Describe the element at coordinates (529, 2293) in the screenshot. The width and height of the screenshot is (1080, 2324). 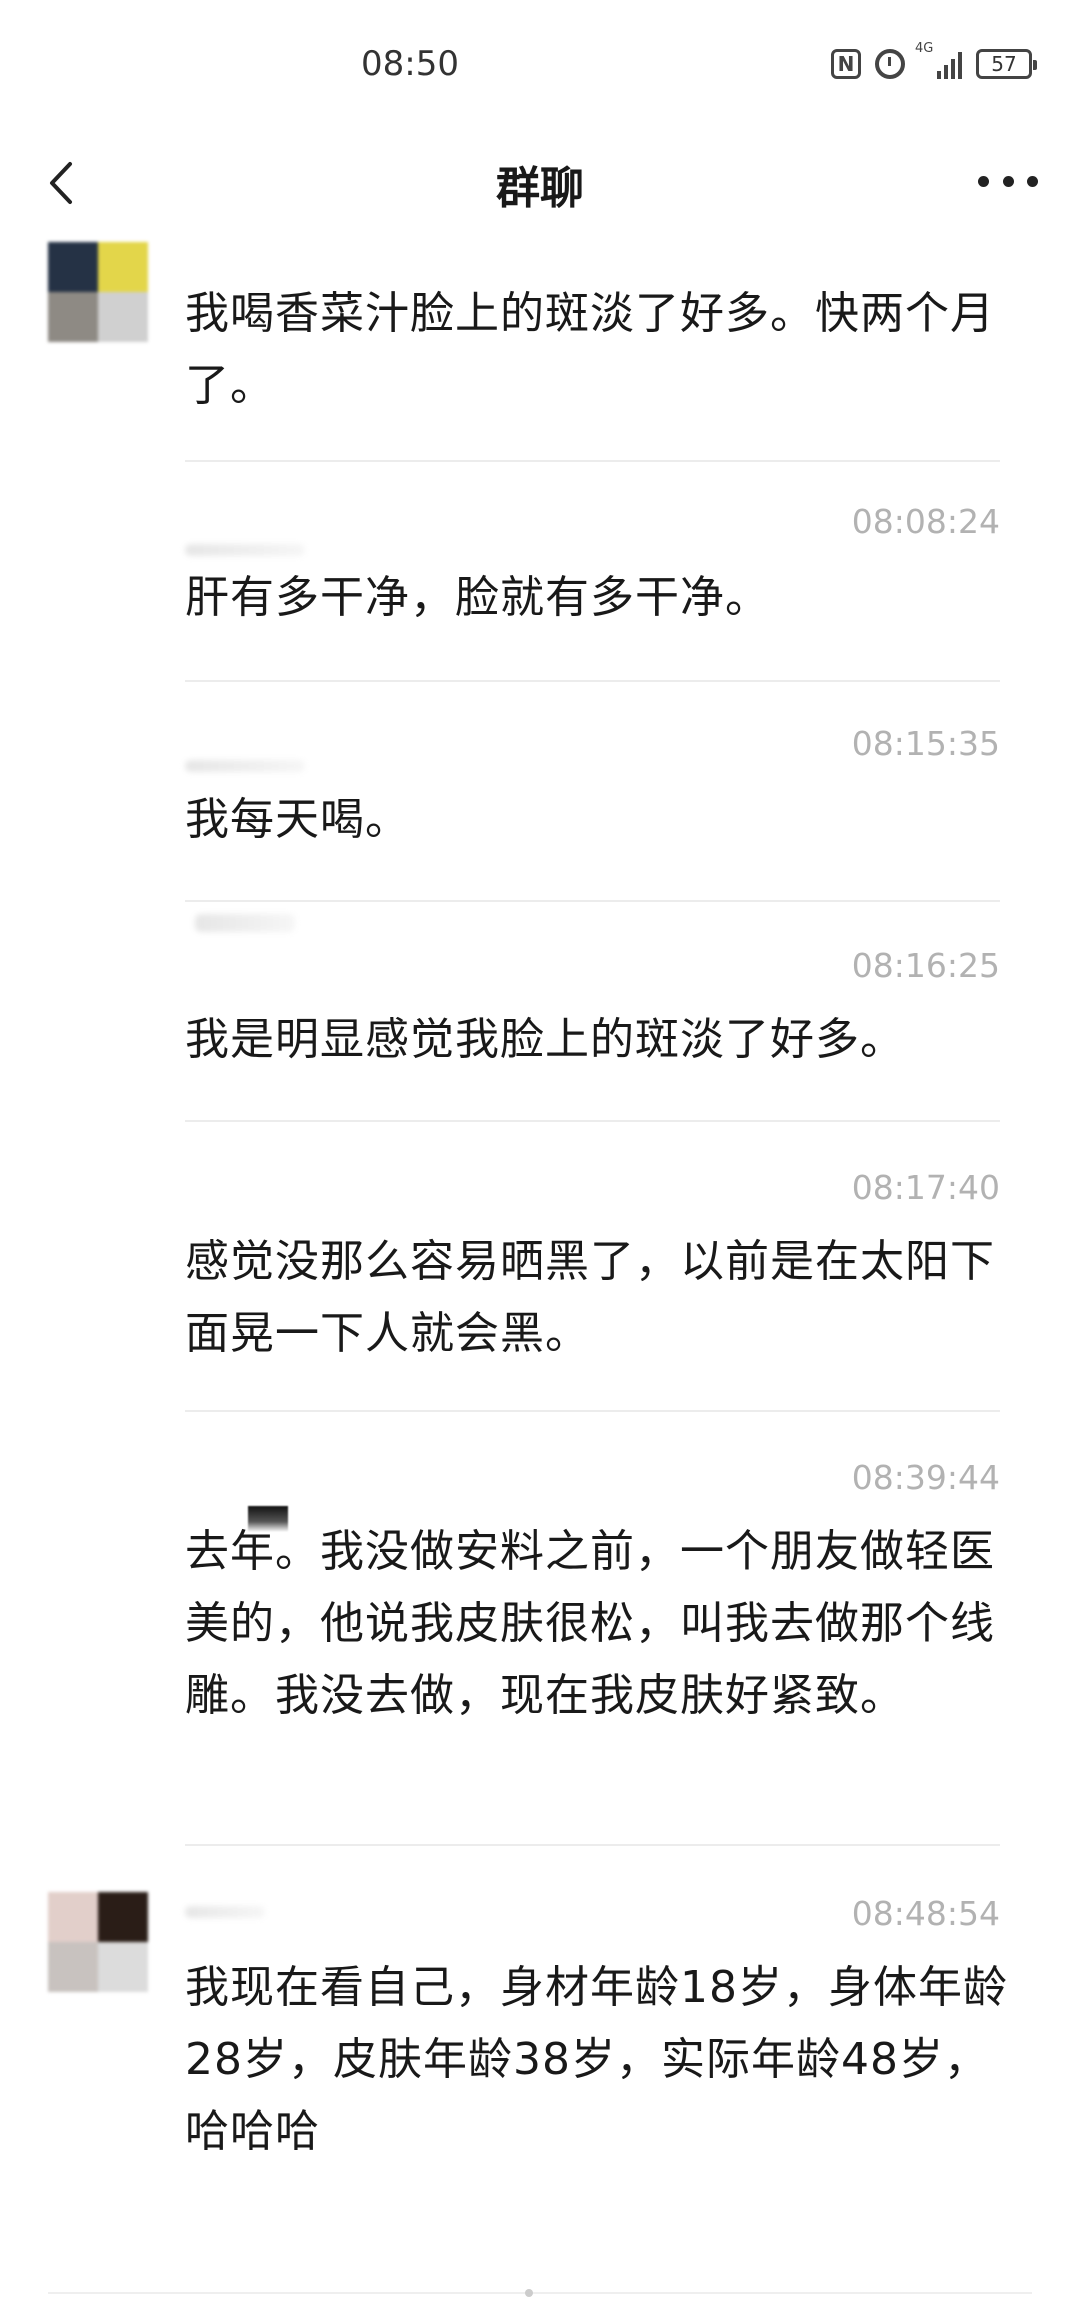
I see `scroll-indicator` at that location.